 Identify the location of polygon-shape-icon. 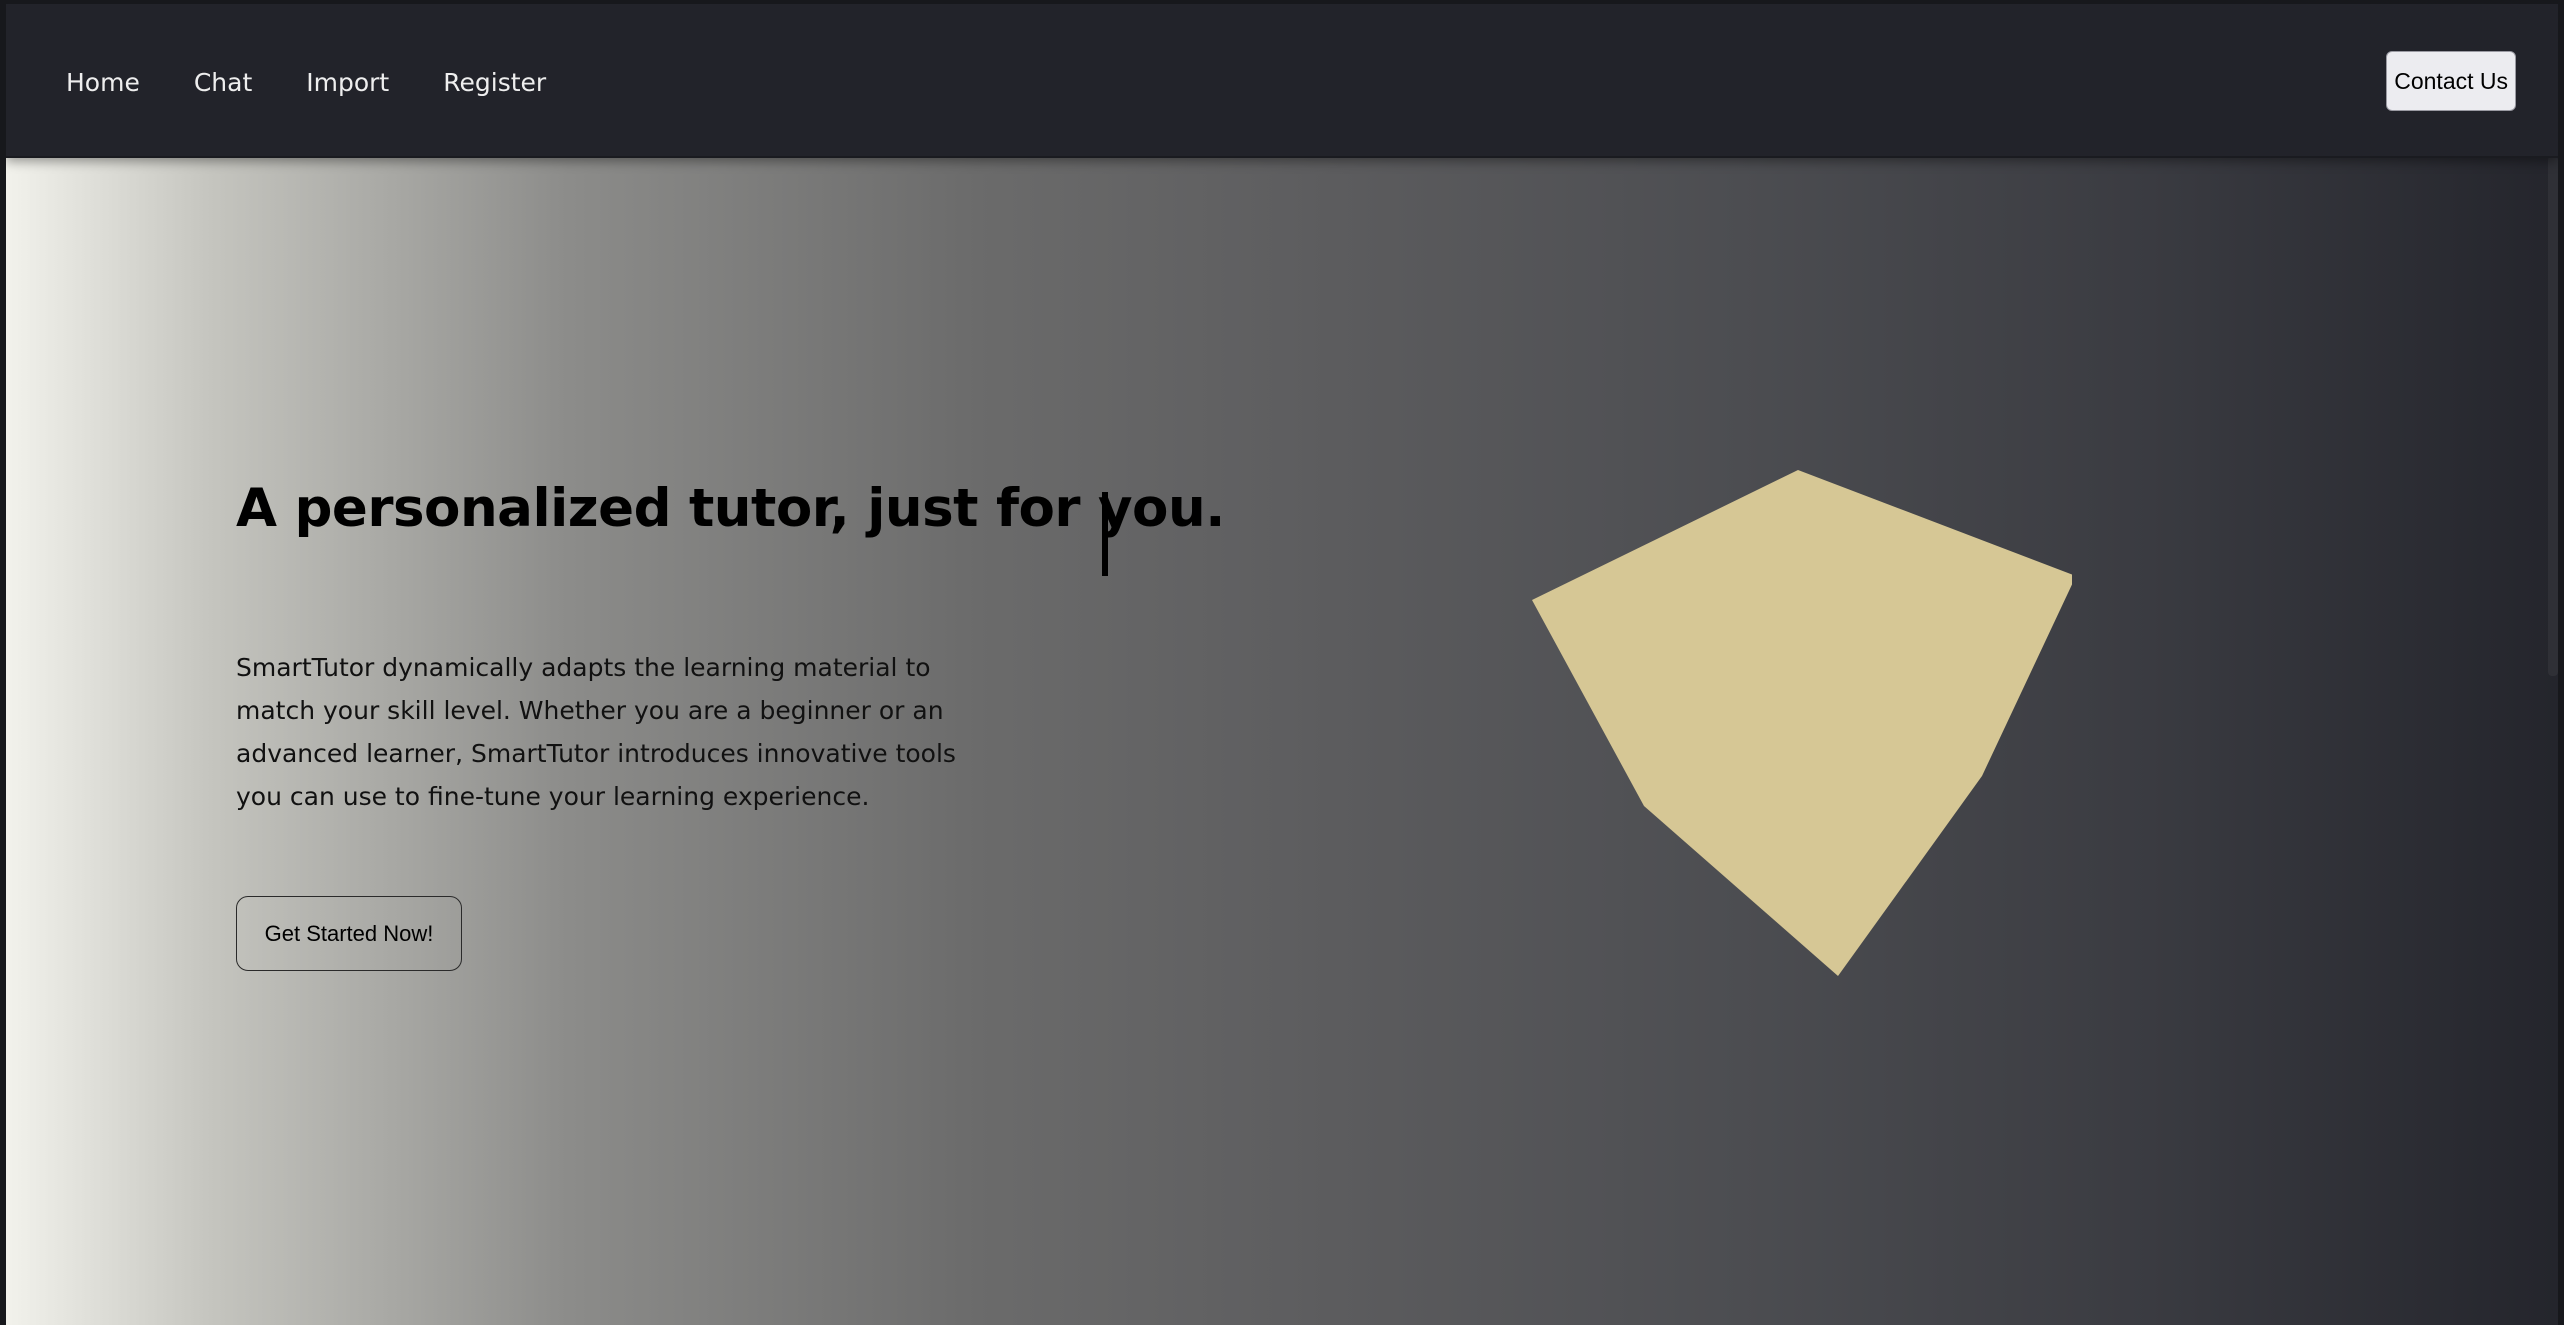
(1802, 723).